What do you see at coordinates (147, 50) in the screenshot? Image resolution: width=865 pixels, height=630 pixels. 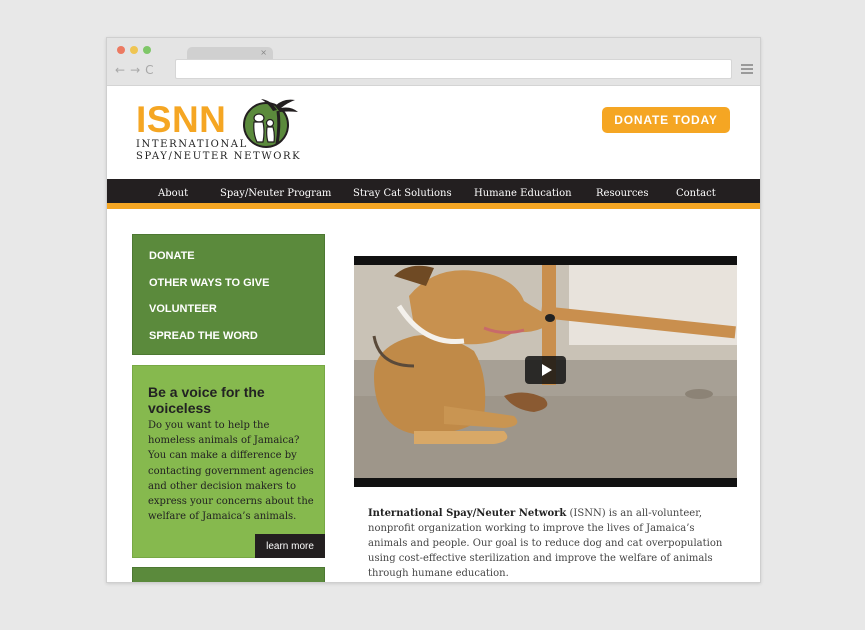 I see `maximize-window-dot` at bounding box center [147, 50].